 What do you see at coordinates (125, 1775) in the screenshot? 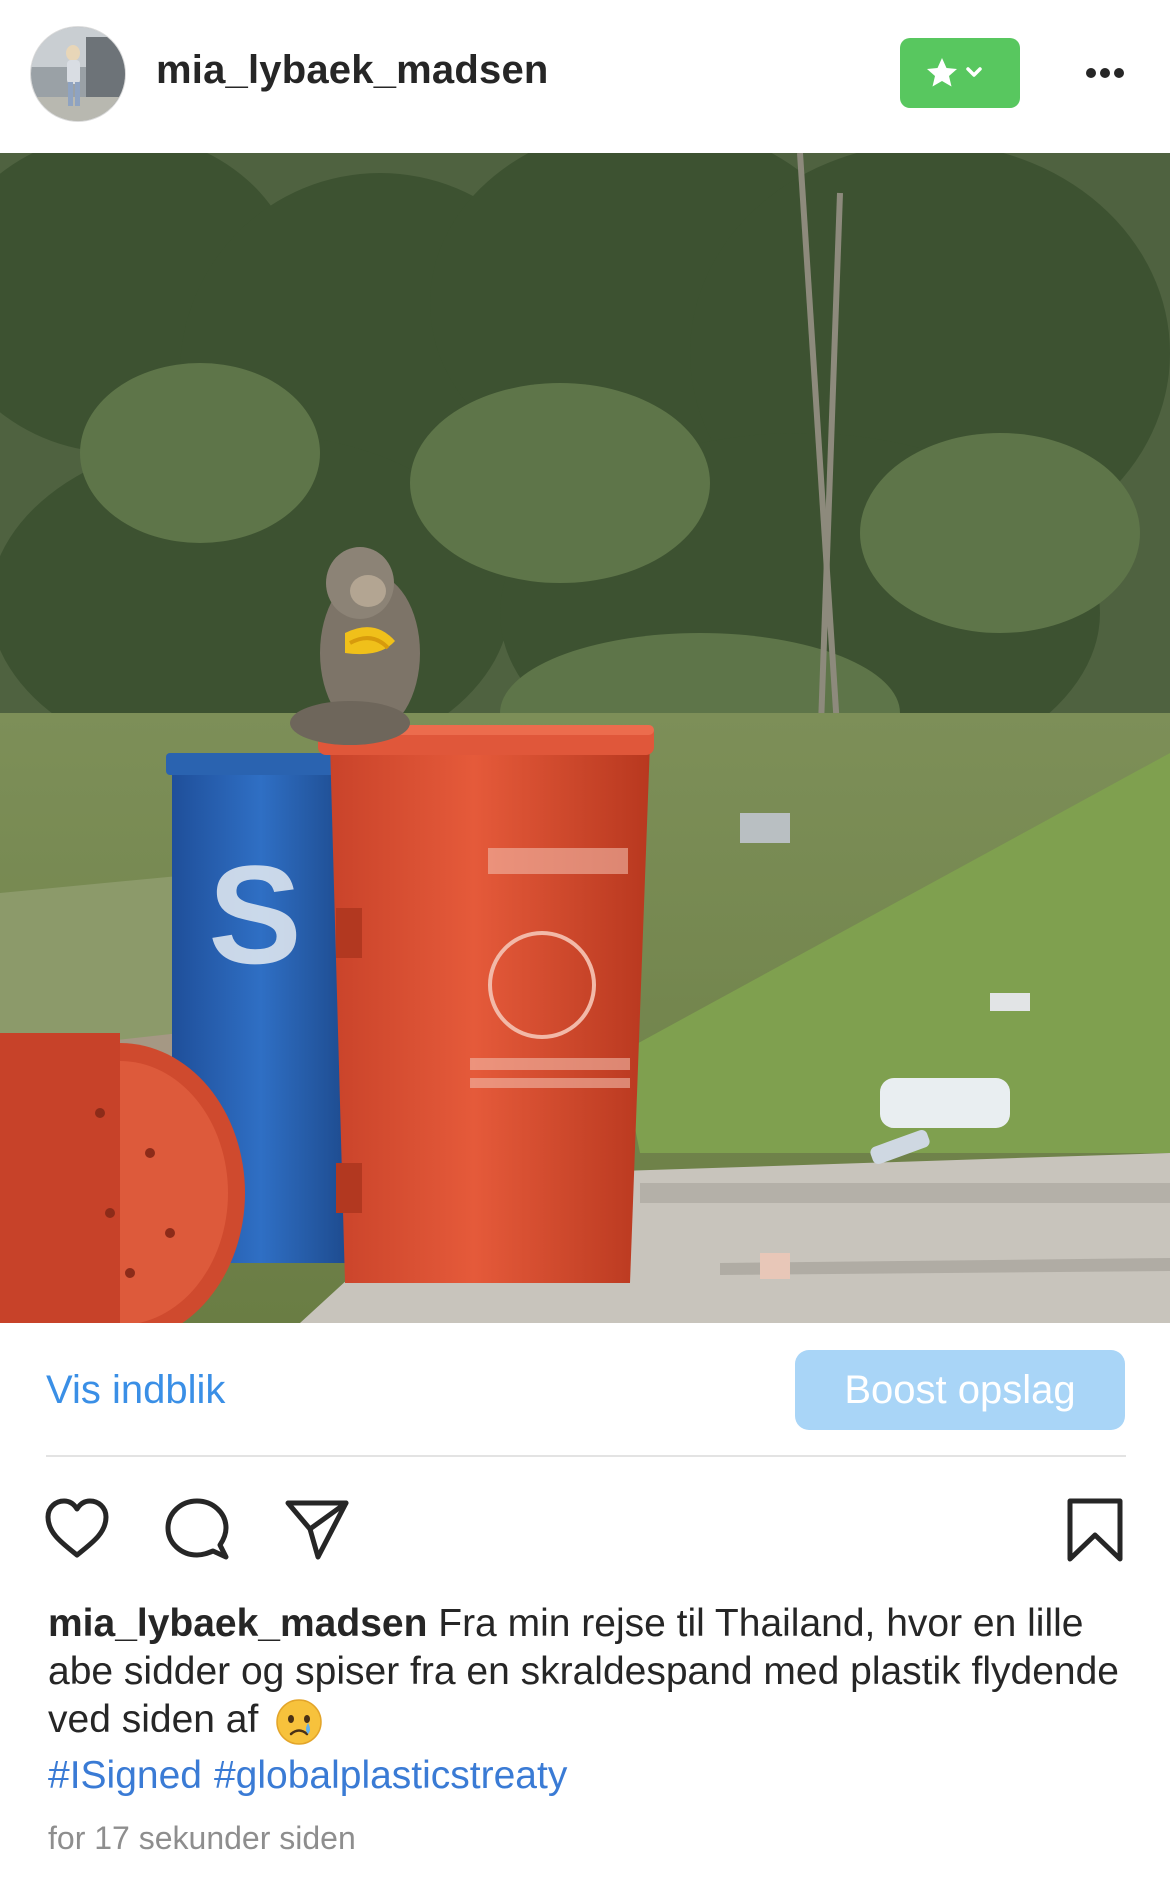
I see `hashtag-link: #ISigned` at bounding box center [125, 1775].